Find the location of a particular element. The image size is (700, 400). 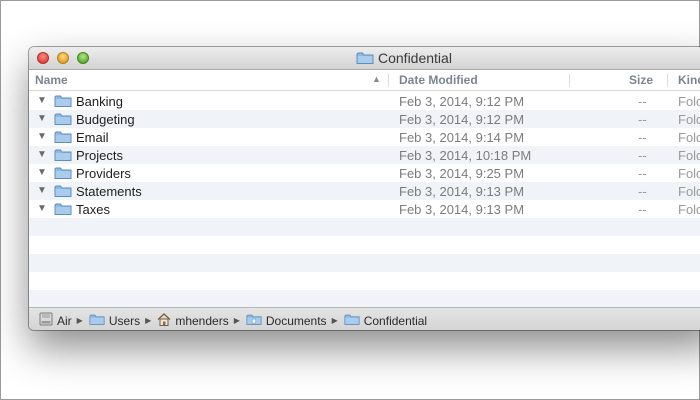

column-header-bar: Name ▲ Date Modified Size Kind is located at coordinates (364, 80).